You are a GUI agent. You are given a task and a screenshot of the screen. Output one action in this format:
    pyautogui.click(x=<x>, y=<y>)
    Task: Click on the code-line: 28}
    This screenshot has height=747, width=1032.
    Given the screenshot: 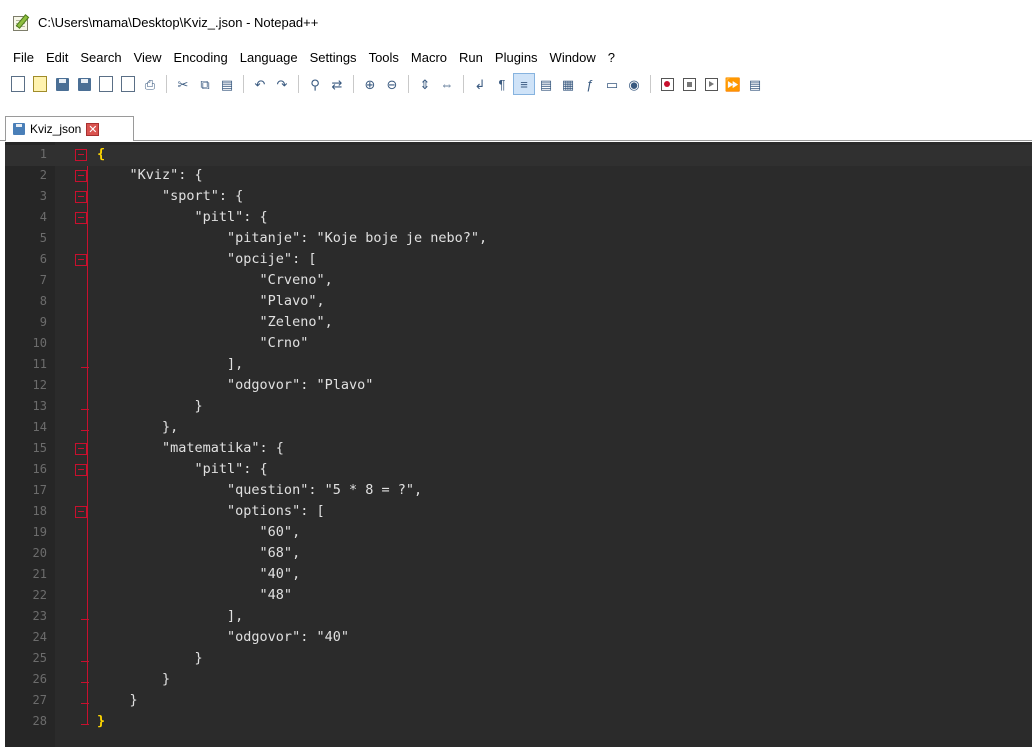 What is the action you would take?
    pyautogui.click(x=518, y=722)
    